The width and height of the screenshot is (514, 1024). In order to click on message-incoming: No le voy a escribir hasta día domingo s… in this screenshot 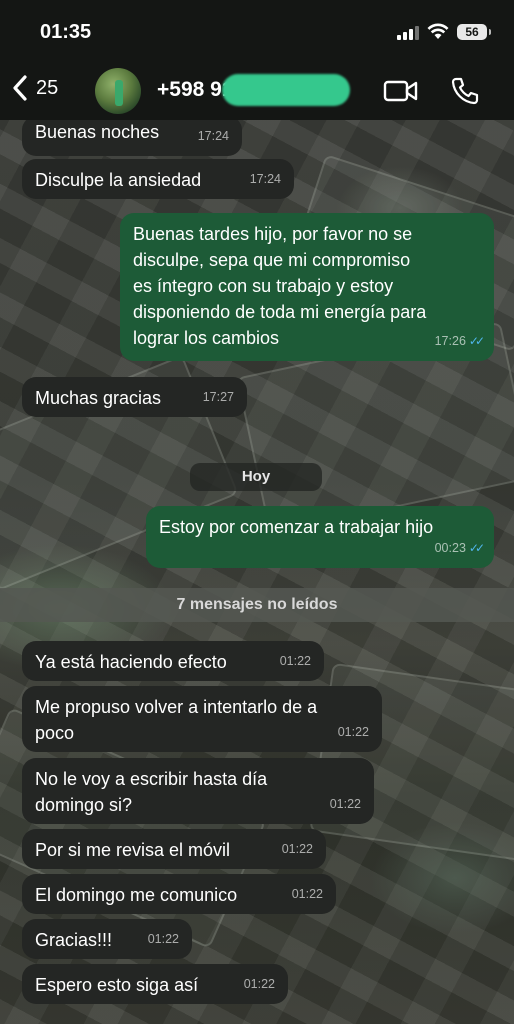, I will do `click(198, 791)`.